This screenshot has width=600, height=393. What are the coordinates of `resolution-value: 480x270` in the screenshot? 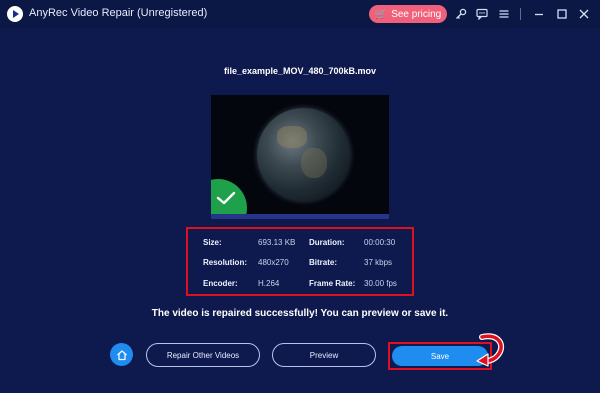 It's located at (273, 262).